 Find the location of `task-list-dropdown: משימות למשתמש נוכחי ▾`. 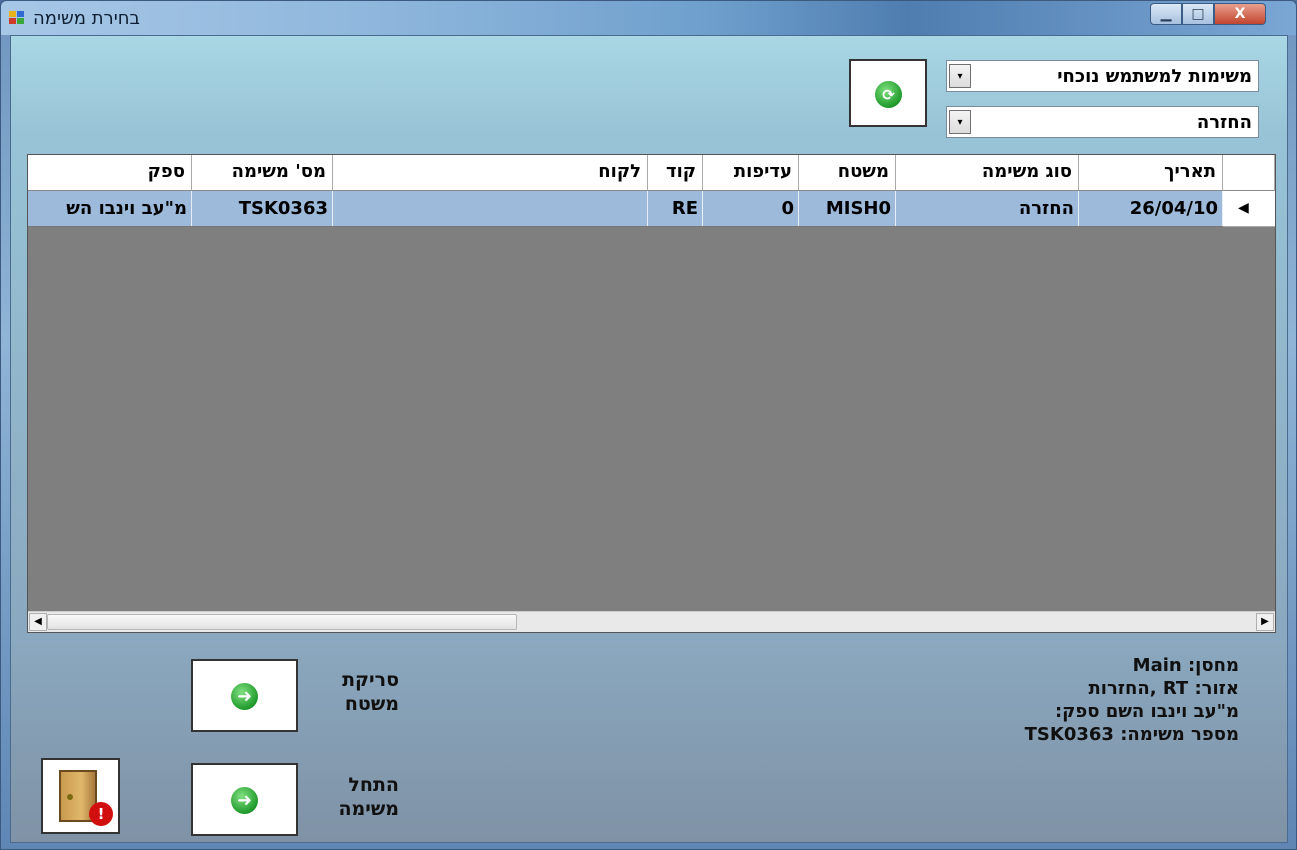

task-list-dropdown: משימות למשתמש נוכחי ▾ is located at coordinates (1102, 76).